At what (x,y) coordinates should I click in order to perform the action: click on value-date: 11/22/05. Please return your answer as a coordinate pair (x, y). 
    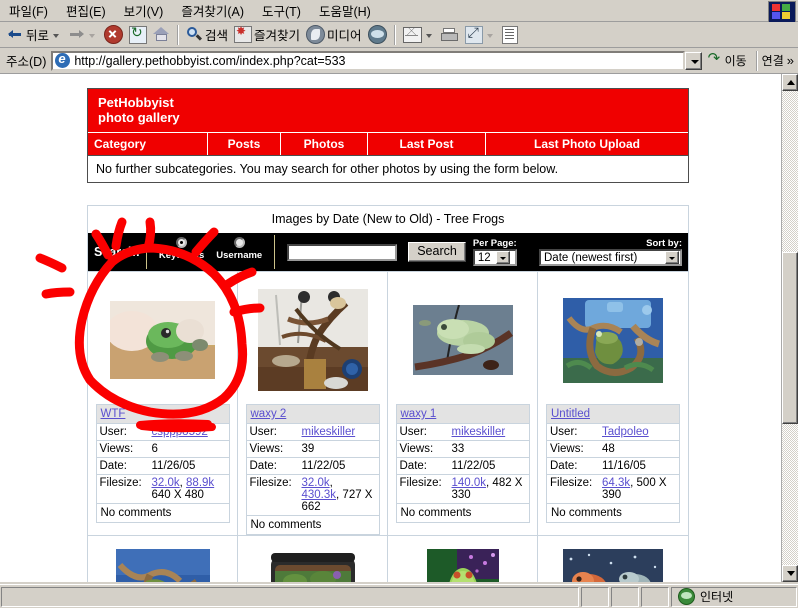
    Looking at the image, I should click on (323, 466).